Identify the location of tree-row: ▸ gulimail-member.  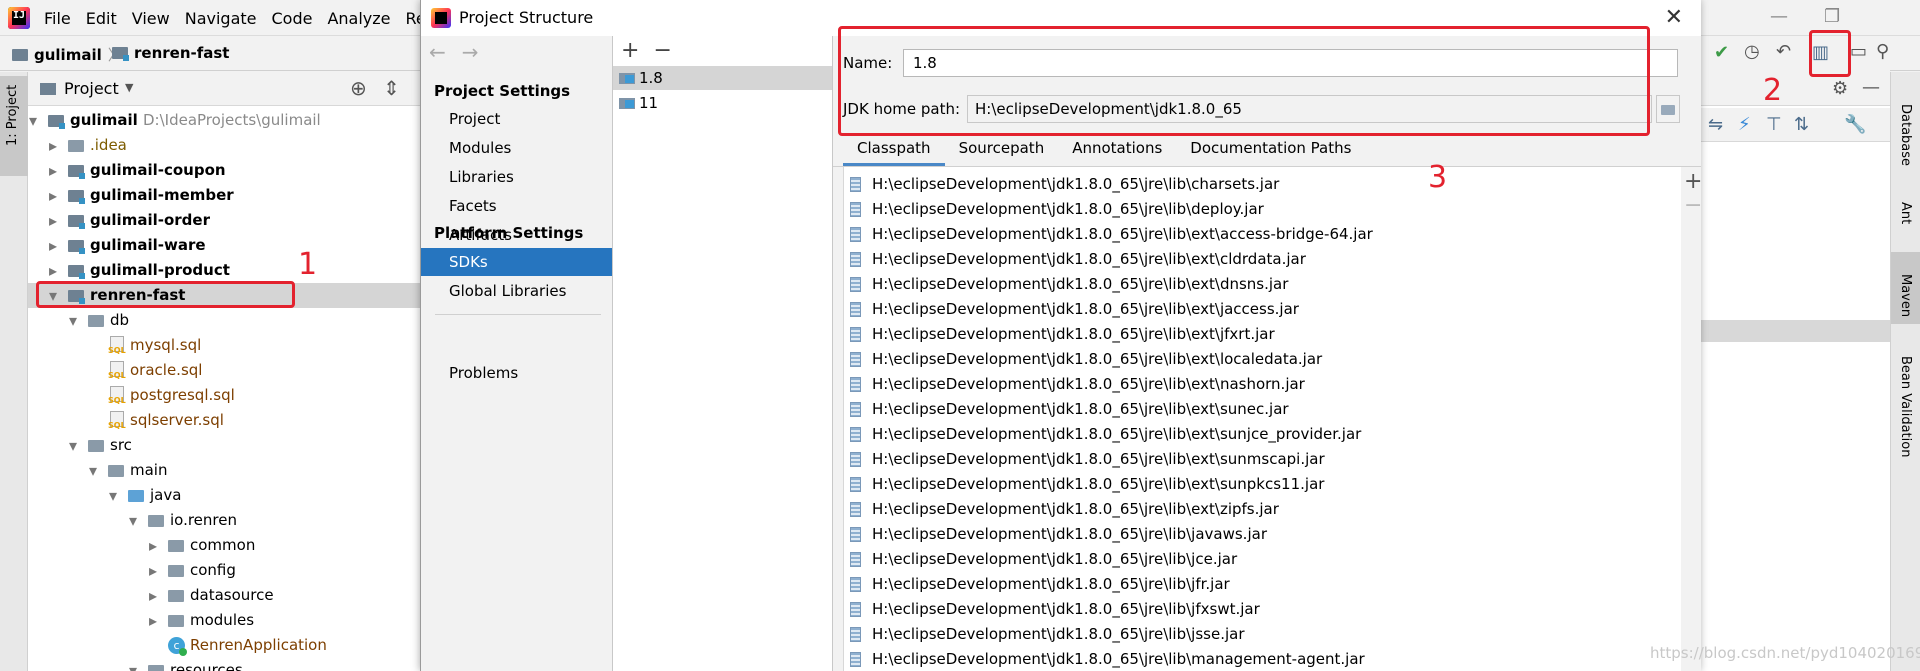
(224, 195).